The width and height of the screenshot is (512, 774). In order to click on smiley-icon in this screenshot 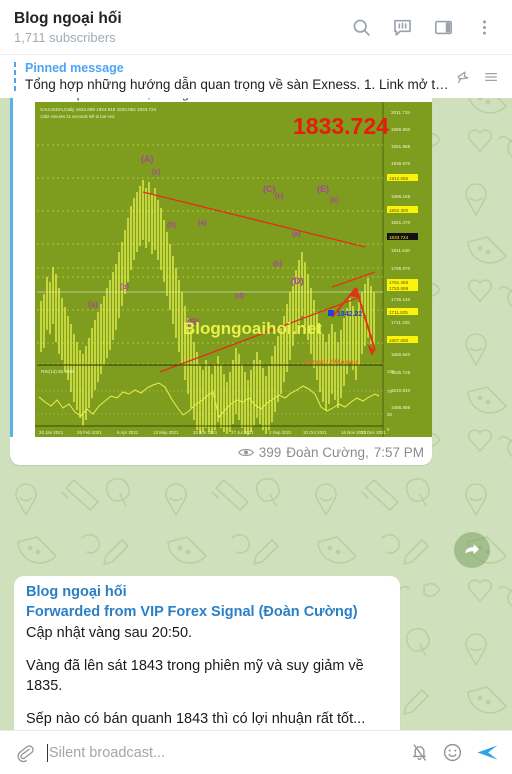, I will do `click(452, 752)`.